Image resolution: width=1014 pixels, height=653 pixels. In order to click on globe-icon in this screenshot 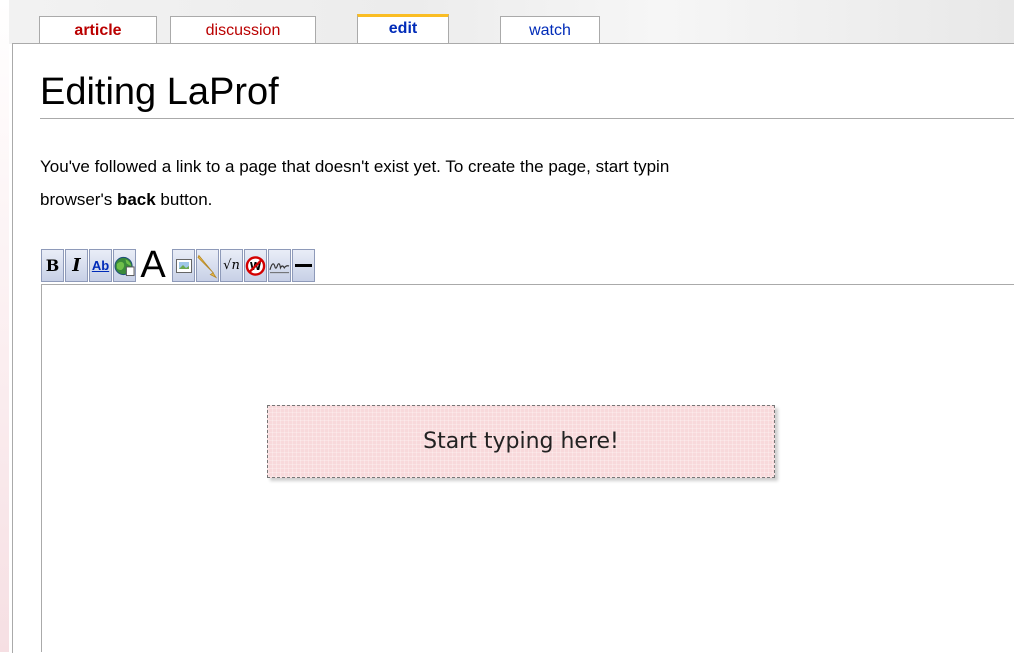, I will do `click(124, 266)`.